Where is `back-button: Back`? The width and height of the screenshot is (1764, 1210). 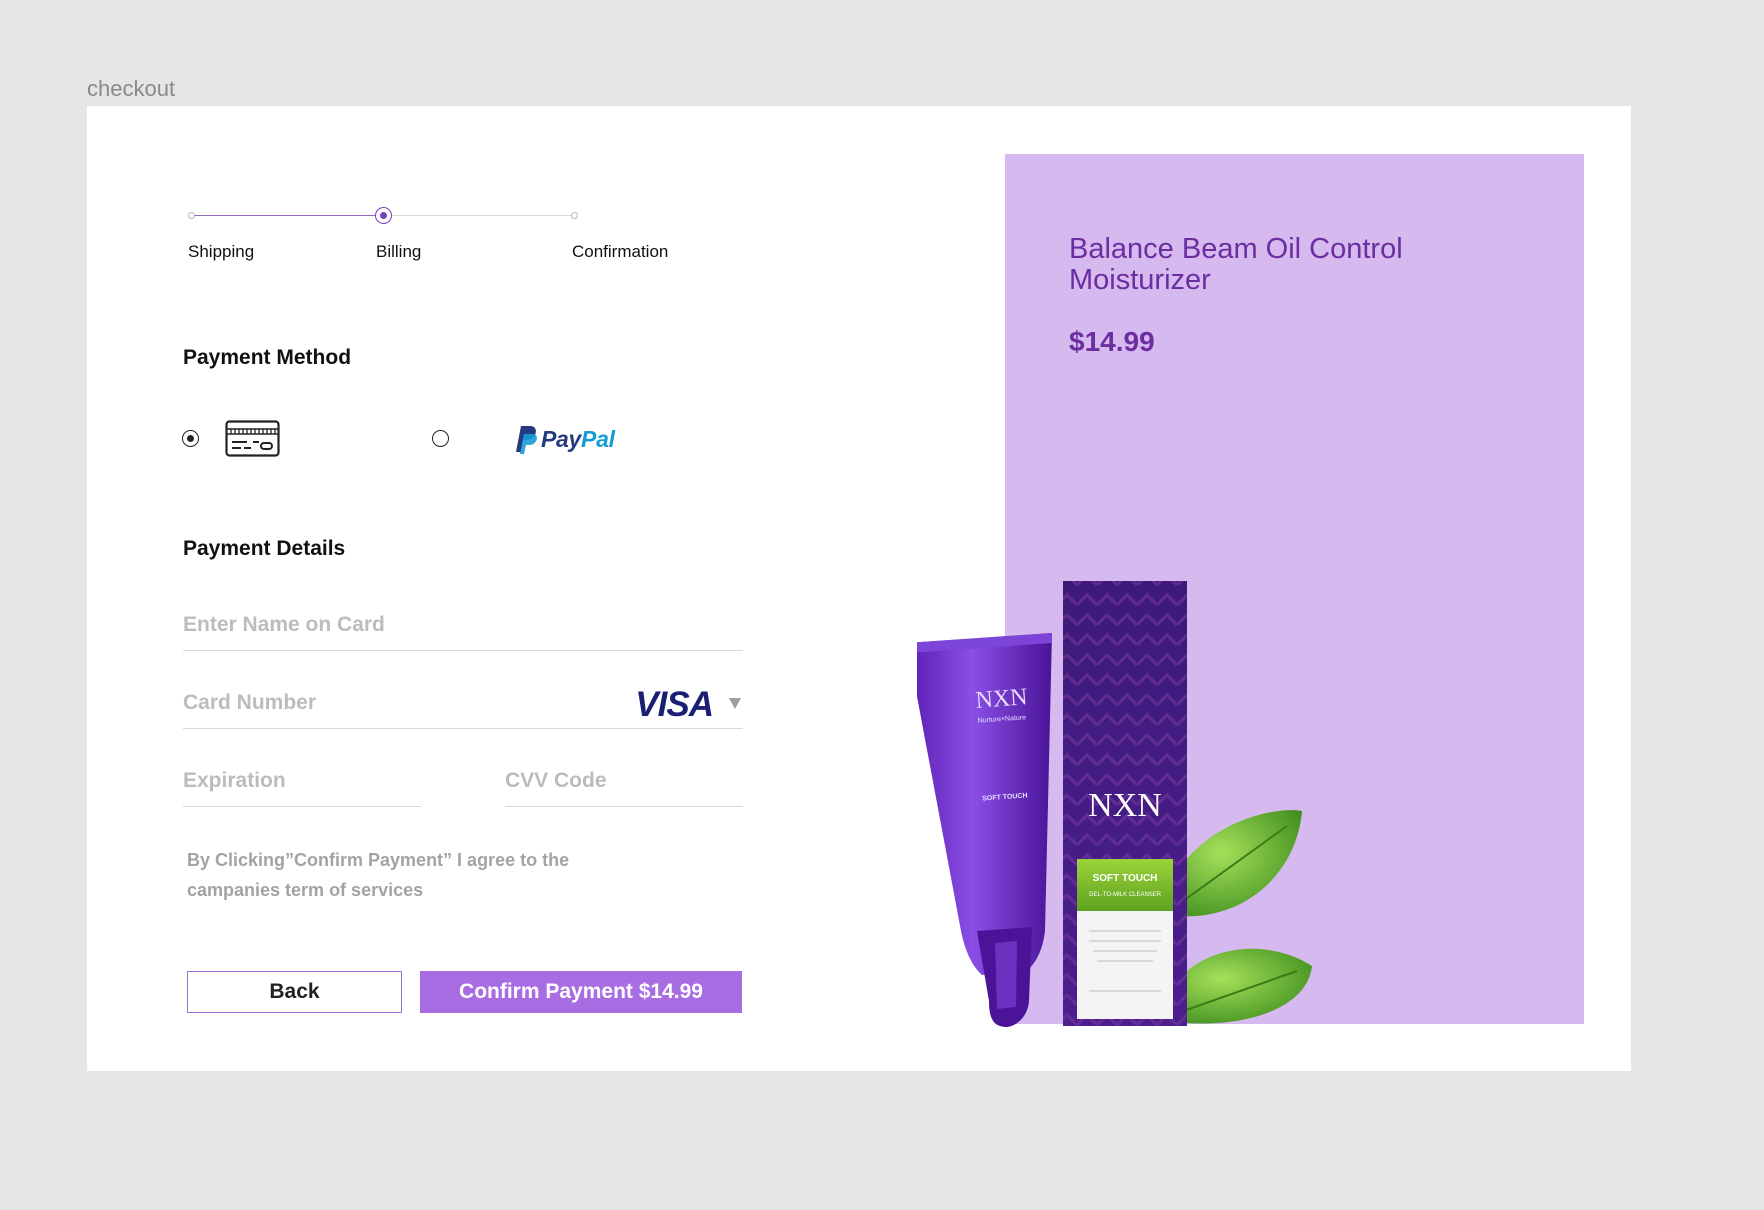 back-button: Back is located at coordinates (294, 992).